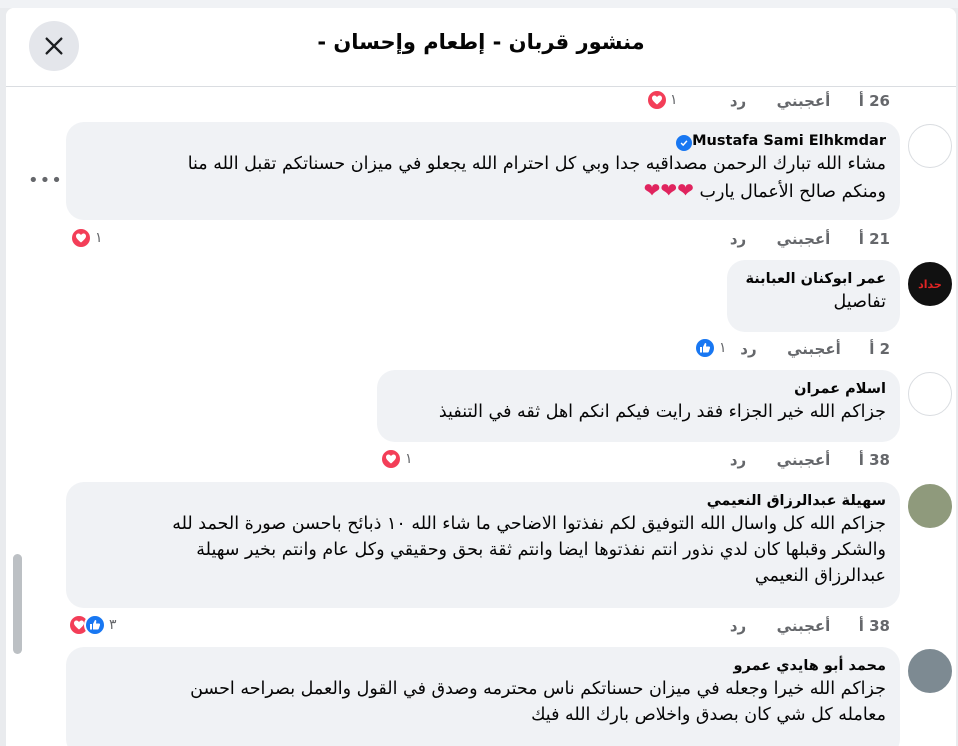 This screenshot has width=958, height=746. What do you see at coordinates (481, 42) in the screenshot?
I see `dialog-title: منشور قربان - إطعام وإحسان -` at bounding box center [481, 42].